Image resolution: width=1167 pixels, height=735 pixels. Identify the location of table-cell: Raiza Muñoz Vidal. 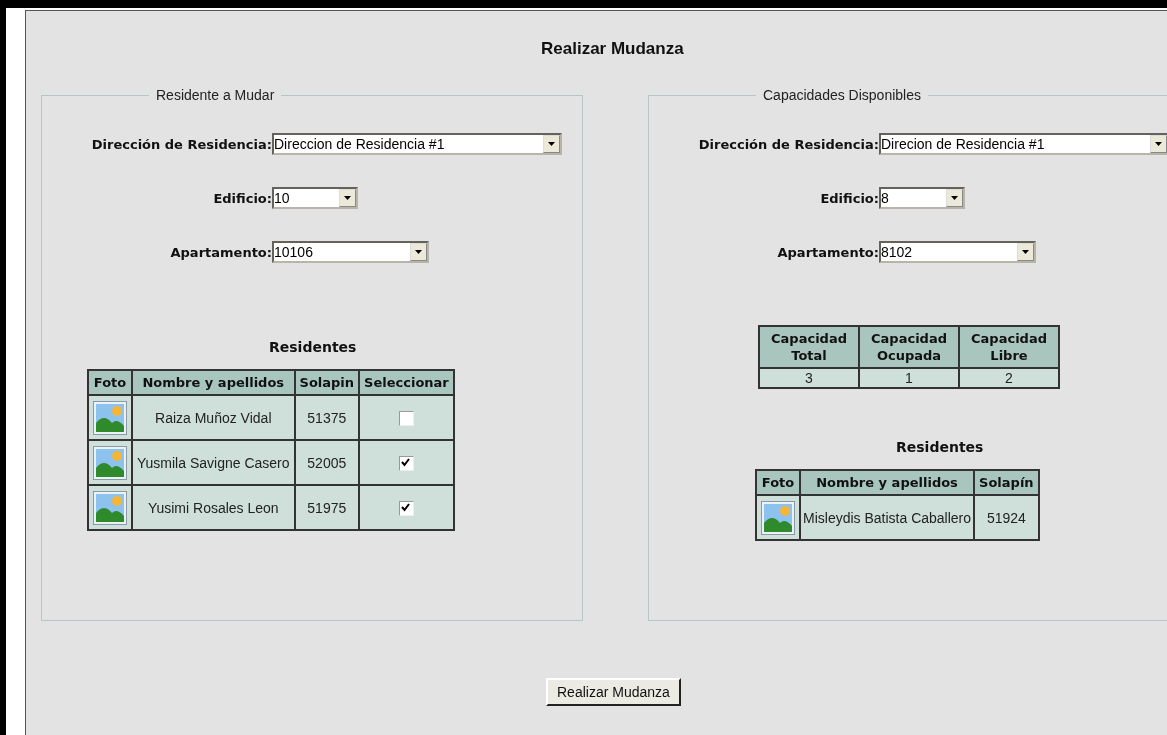
(213, 417).